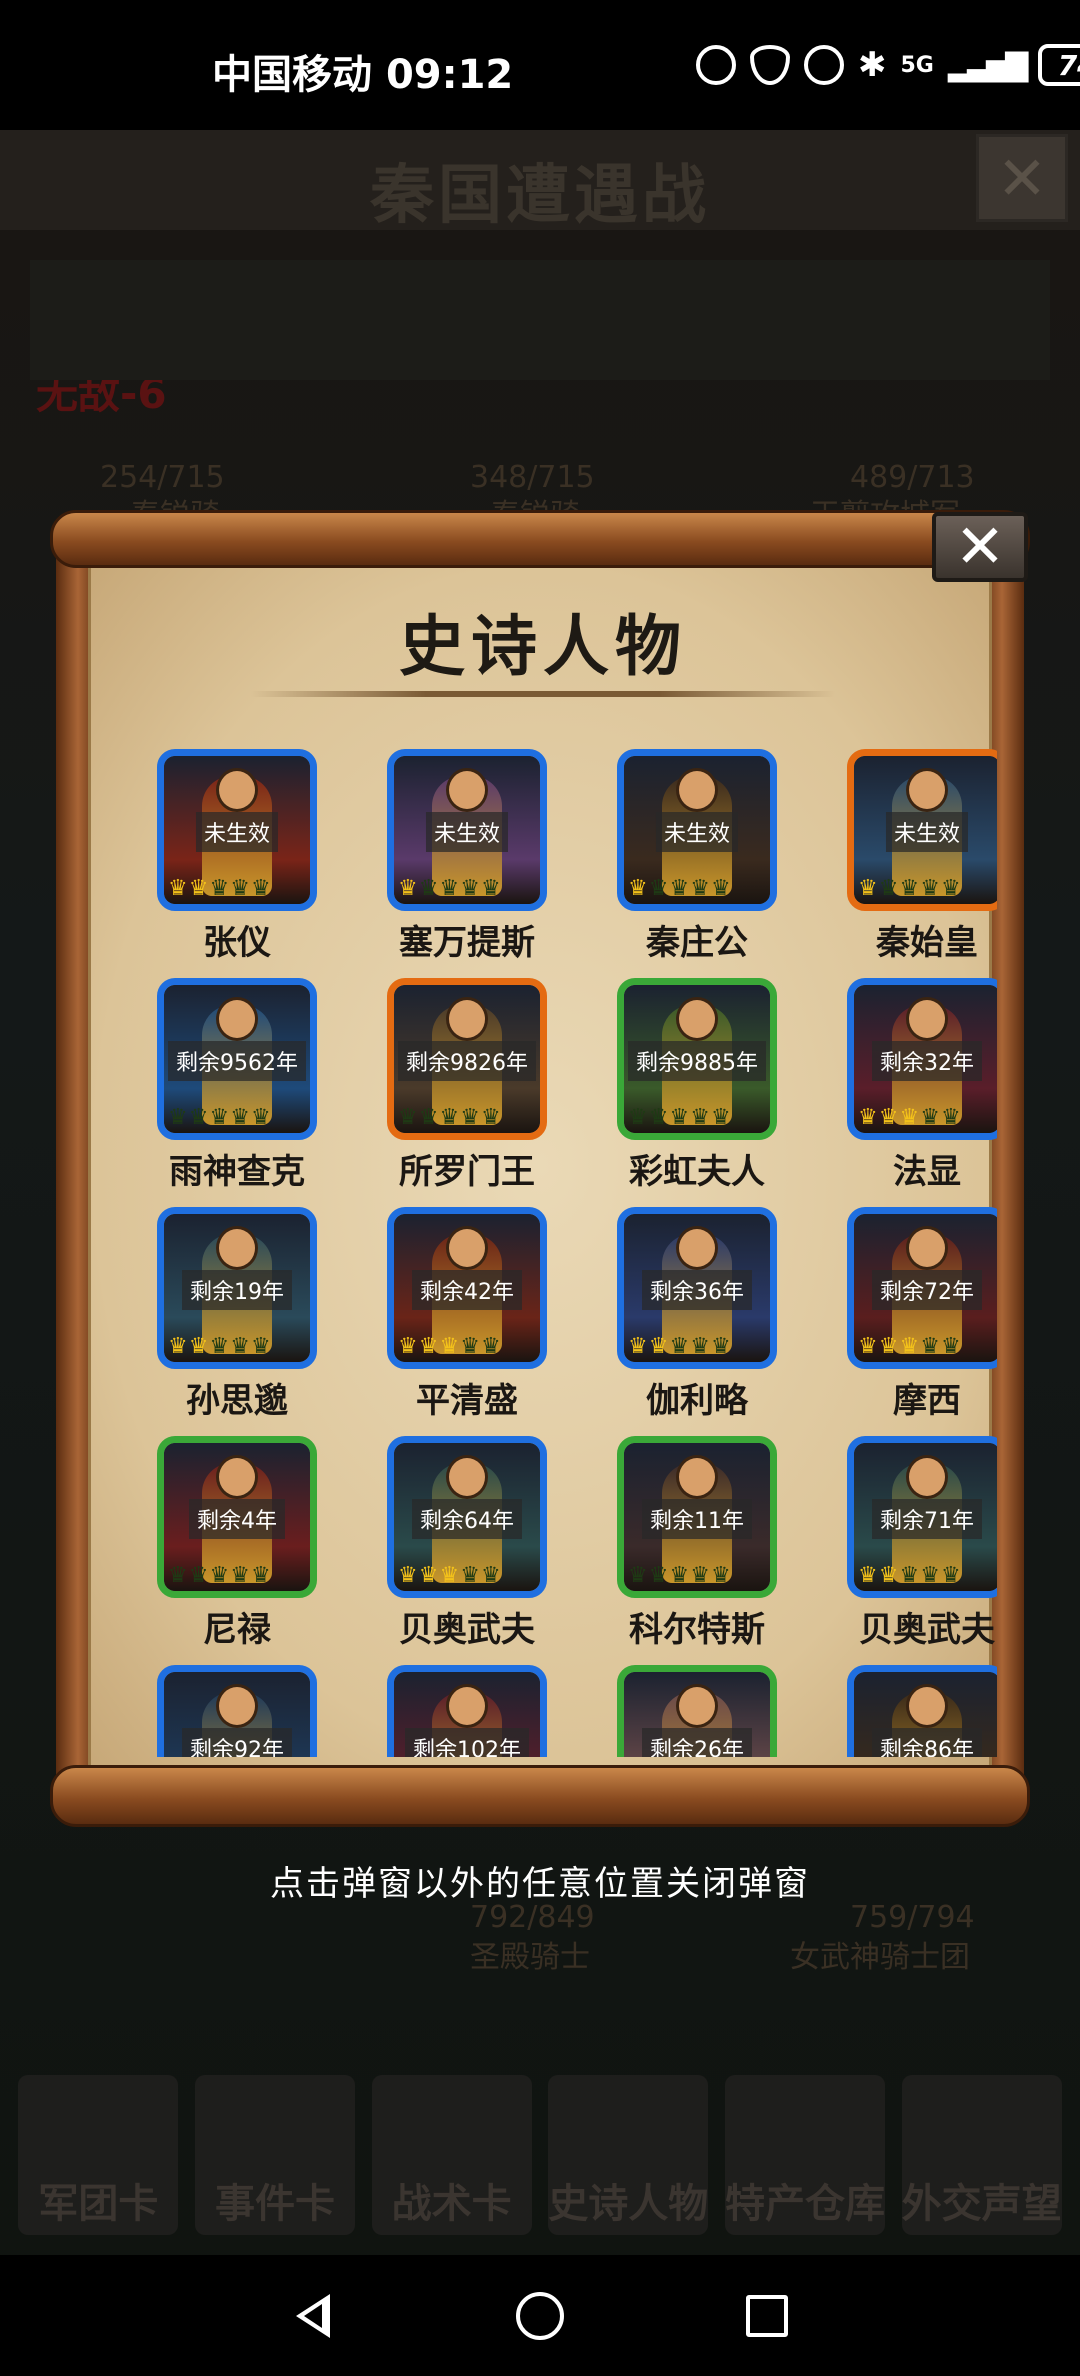 This screenshot has height=2376, width=1080. I want to click on bg-menu-diplomacy: 外交声望, so click(981, 2155).